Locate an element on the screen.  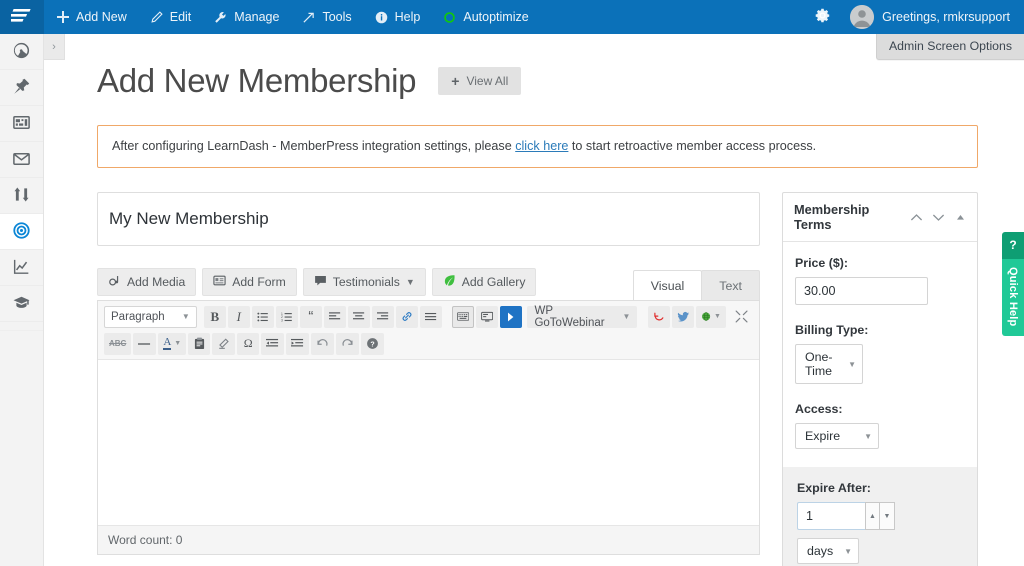
toggle-panel-icon is located at coordinates (960, 217).